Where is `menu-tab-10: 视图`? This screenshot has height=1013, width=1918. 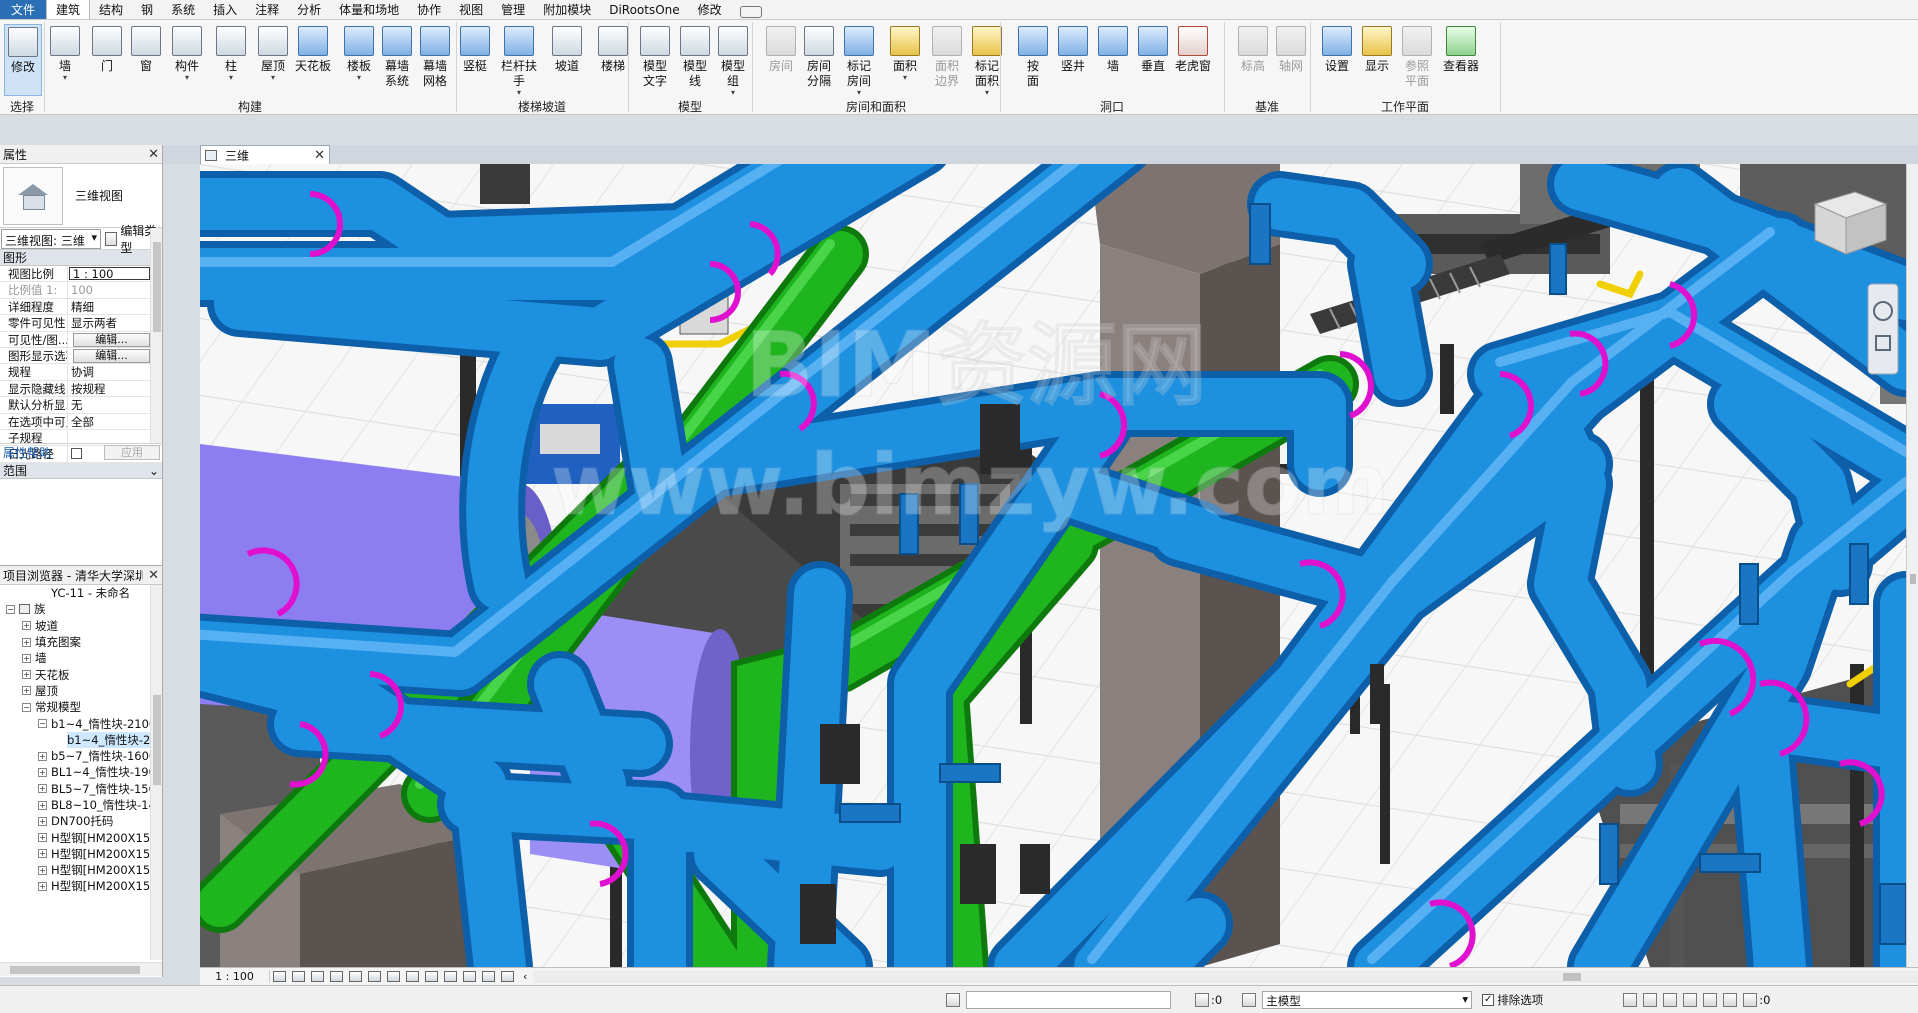 menu-tab-10: 视图 is located at coordinates (471, 9).